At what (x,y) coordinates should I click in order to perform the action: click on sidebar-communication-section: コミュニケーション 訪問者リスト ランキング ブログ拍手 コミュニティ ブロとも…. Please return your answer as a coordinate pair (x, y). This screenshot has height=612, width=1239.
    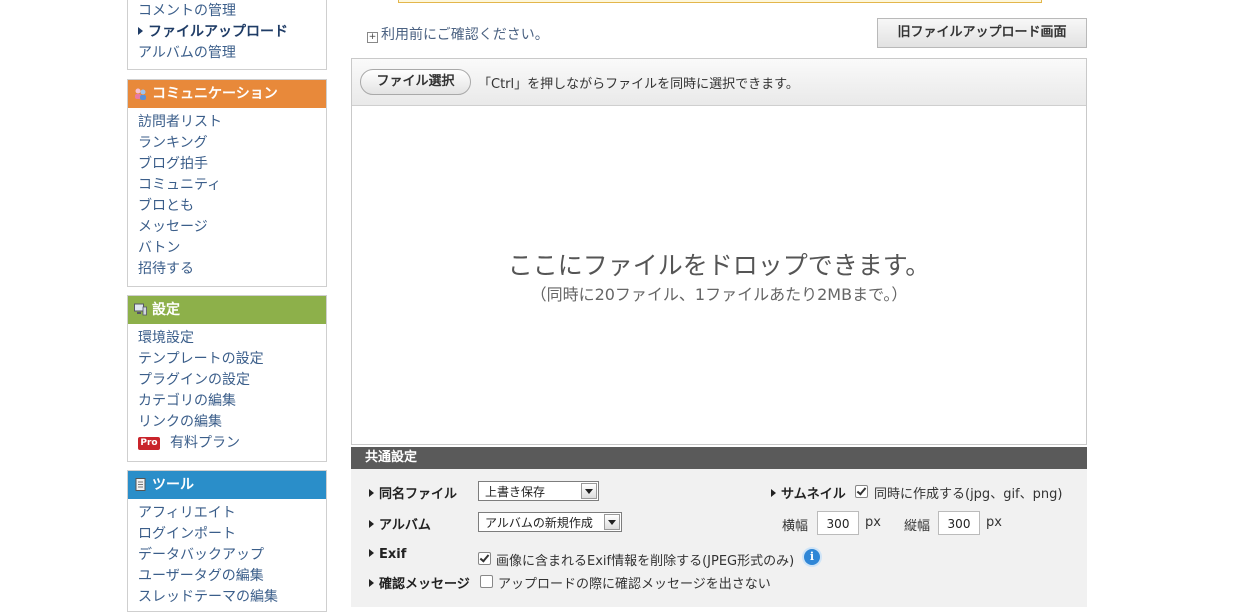
    Looking at the image, I should click on (227, 183).